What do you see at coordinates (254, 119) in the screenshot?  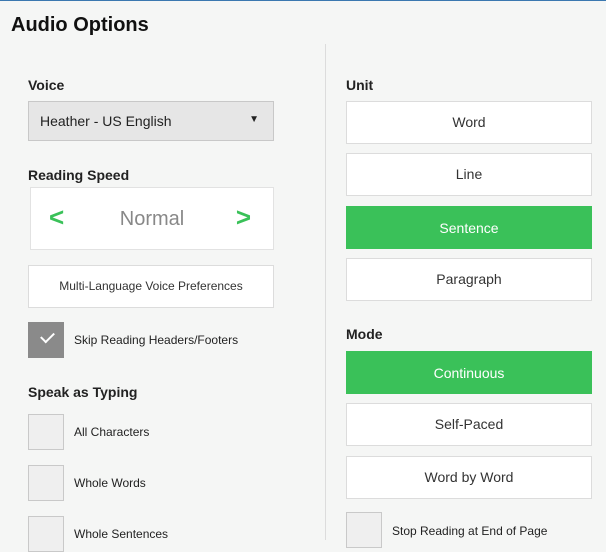 I see `dropdown-arrow-icon: ▼` at bounding box center [254, 119].